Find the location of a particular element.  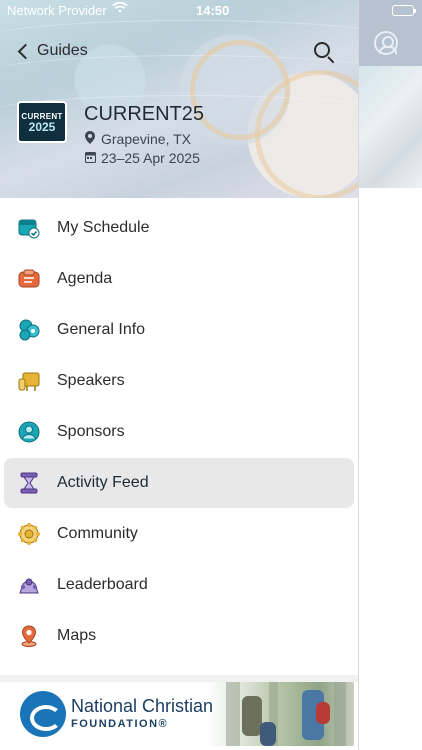

menu-item-label: Maps is located at coordinates (77, 635).